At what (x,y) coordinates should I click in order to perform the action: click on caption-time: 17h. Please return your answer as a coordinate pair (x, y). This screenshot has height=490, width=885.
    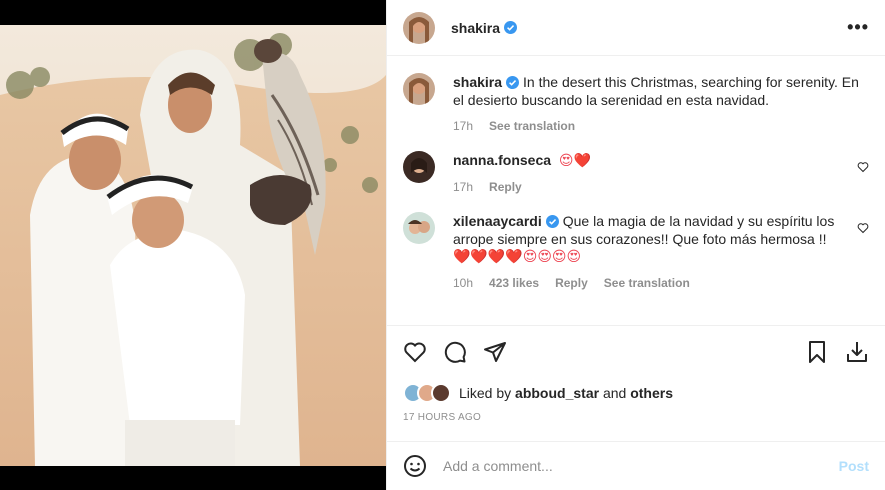
    Looking at the image, I should click on (463, 126).